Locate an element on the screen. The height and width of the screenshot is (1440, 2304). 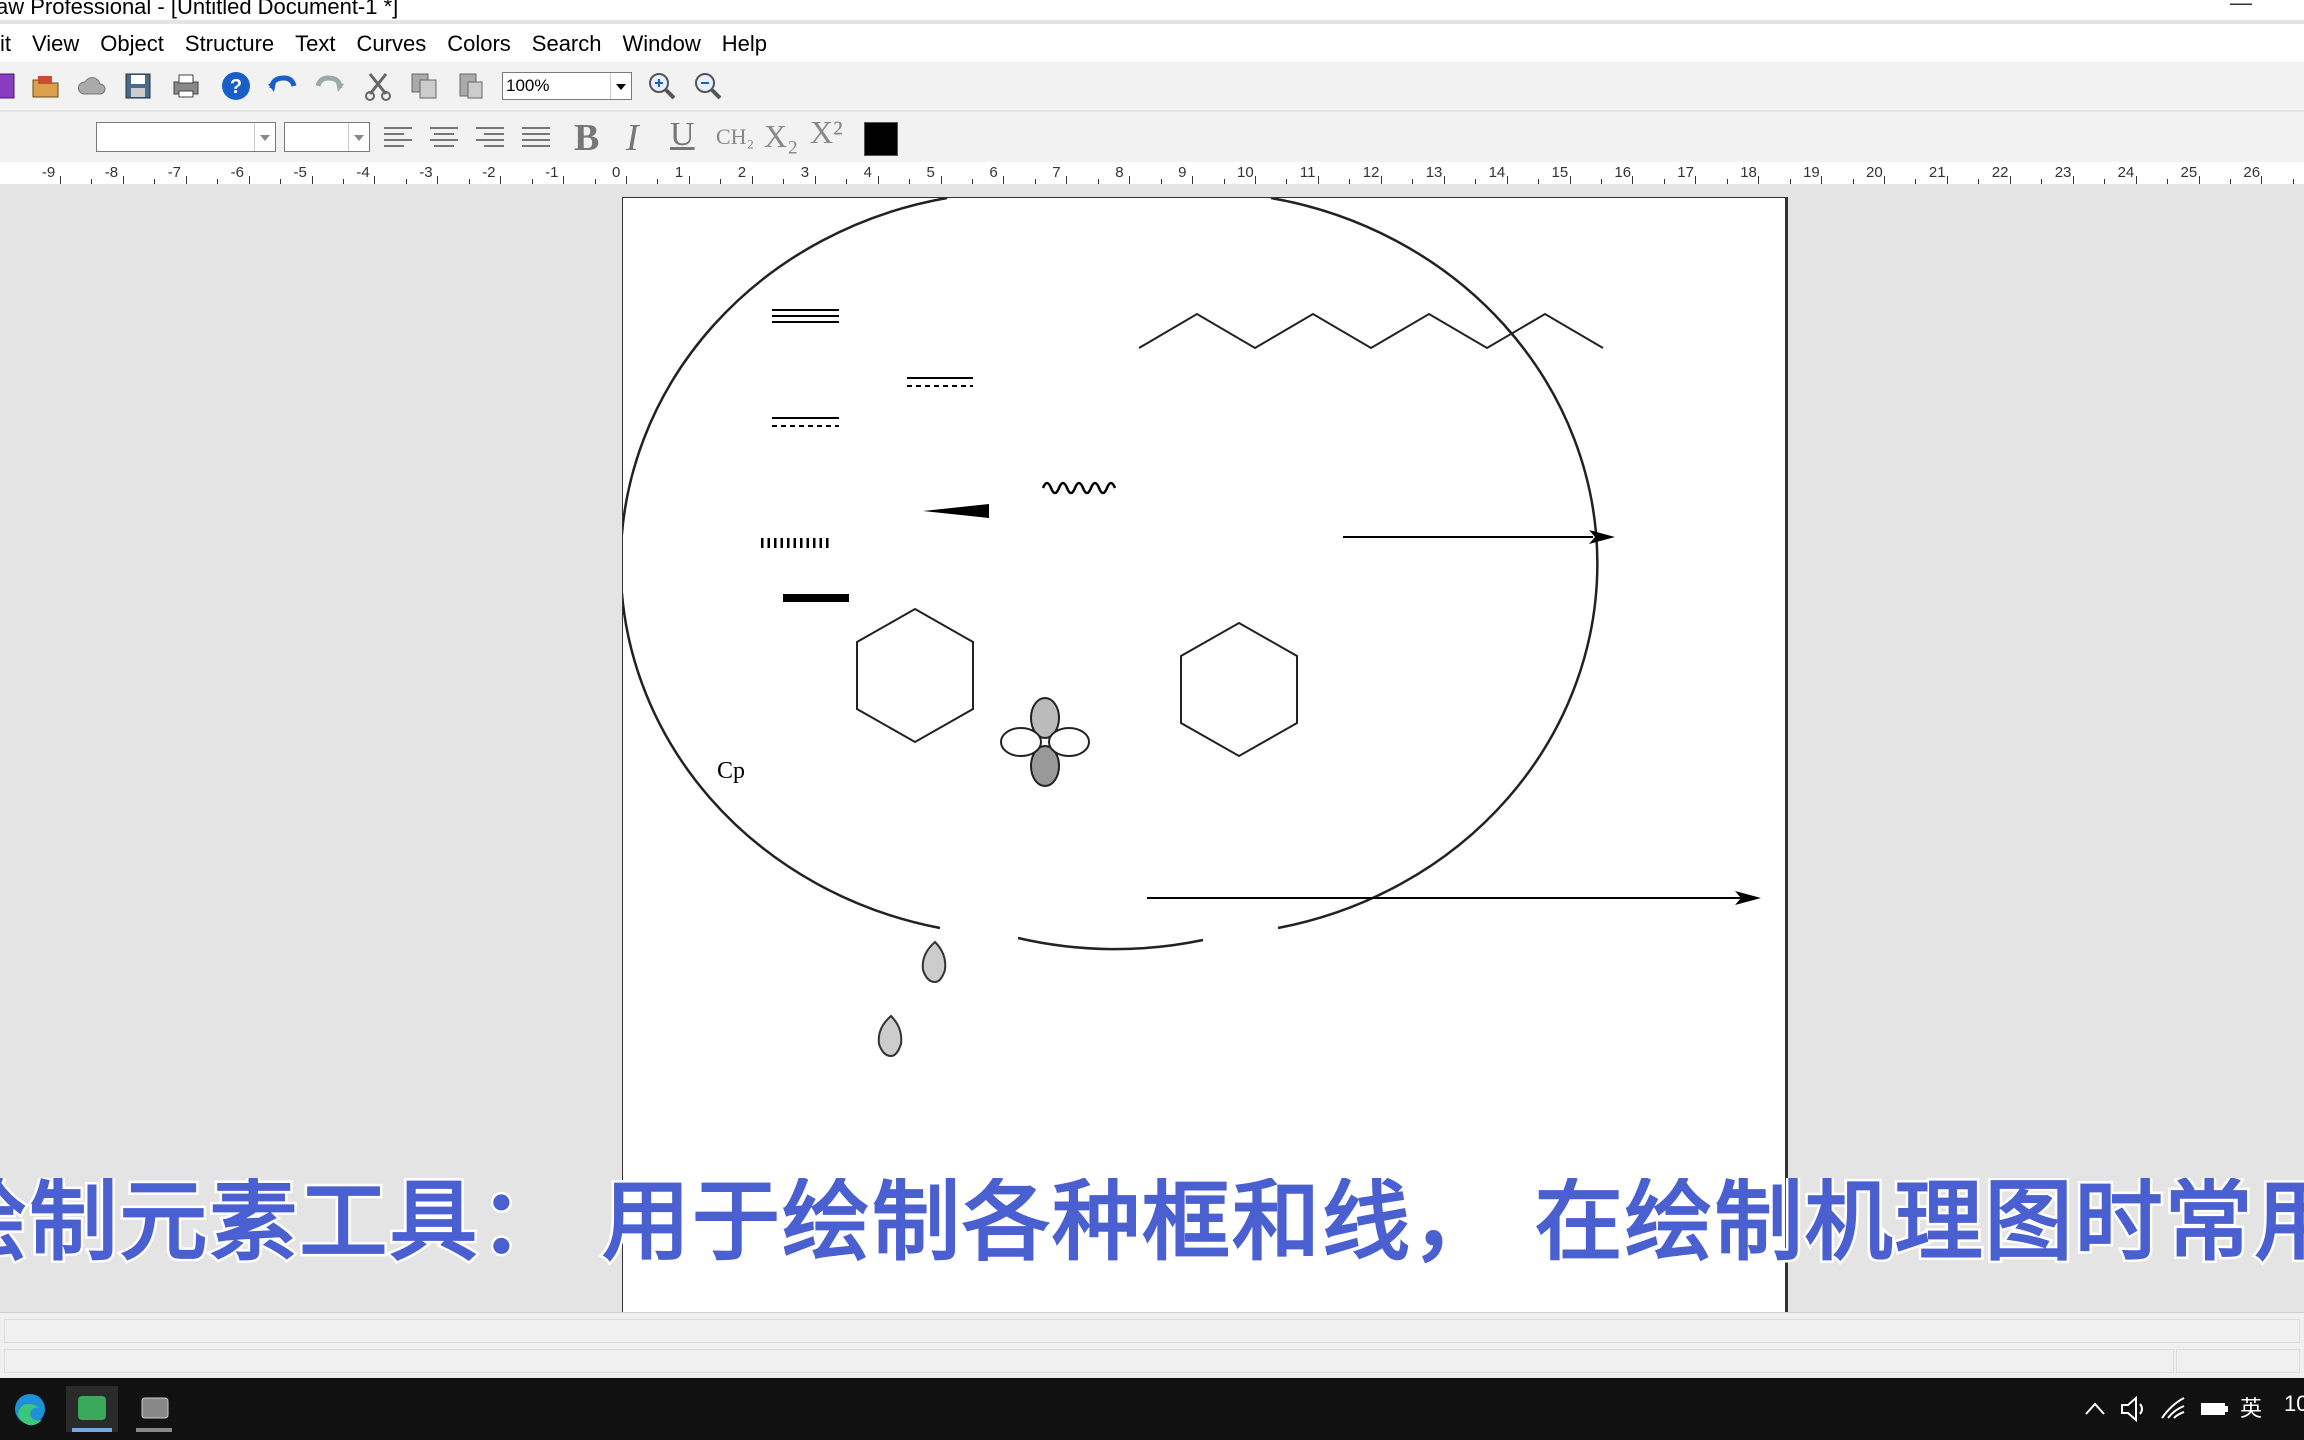
zoom-dropdown-arrow is located at coordinates (620, 86).